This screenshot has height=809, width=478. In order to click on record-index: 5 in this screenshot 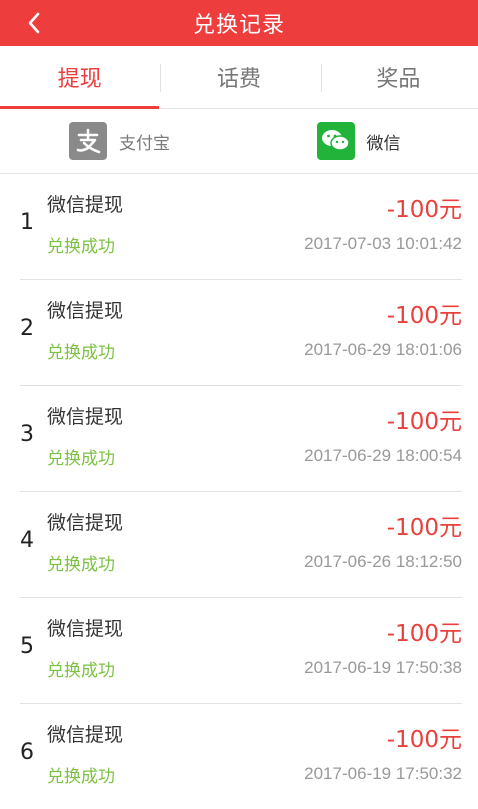, I will do `click(27, 646)`.